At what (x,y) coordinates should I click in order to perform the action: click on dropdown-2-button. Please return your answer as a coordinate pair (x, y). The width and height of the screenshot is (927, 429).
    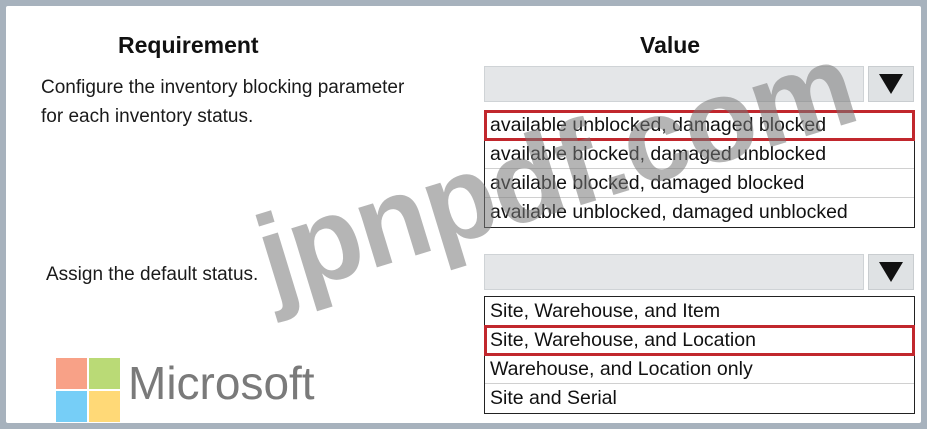
    Looking at the image, I should click on (891, 272).